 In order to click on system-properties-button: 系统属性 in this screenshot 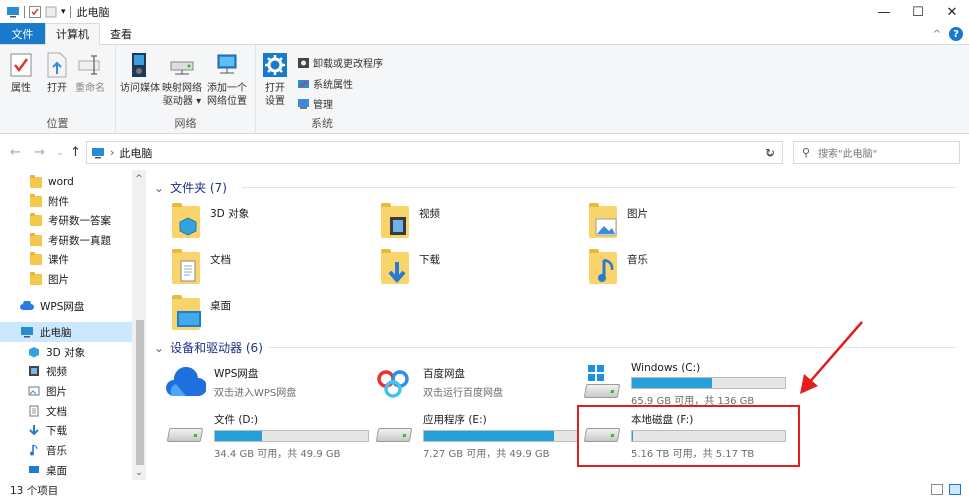, I will do `click(324, 83)`.